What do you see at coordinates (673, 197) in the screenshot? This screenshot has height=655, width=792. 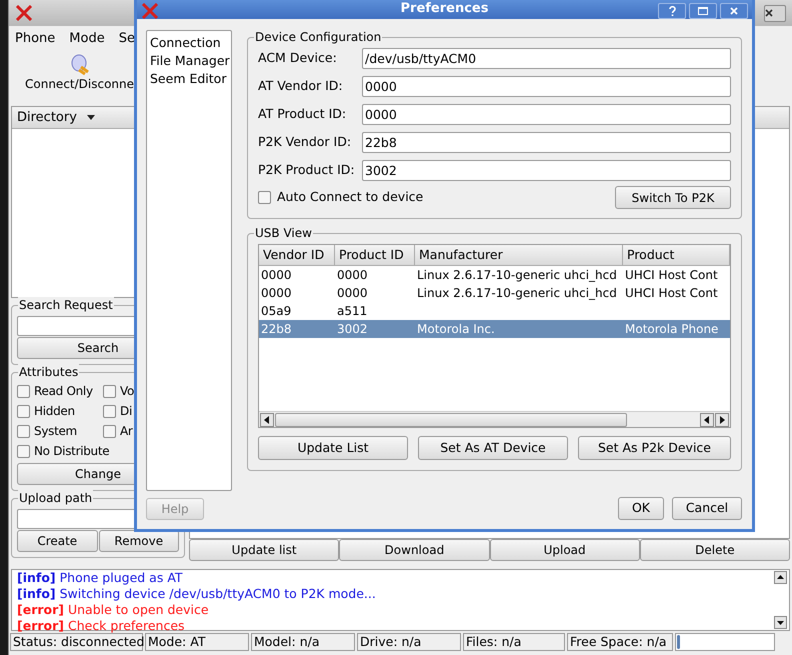 I see `switch-button: Switch To P2K` at bounding box center [673, 197].